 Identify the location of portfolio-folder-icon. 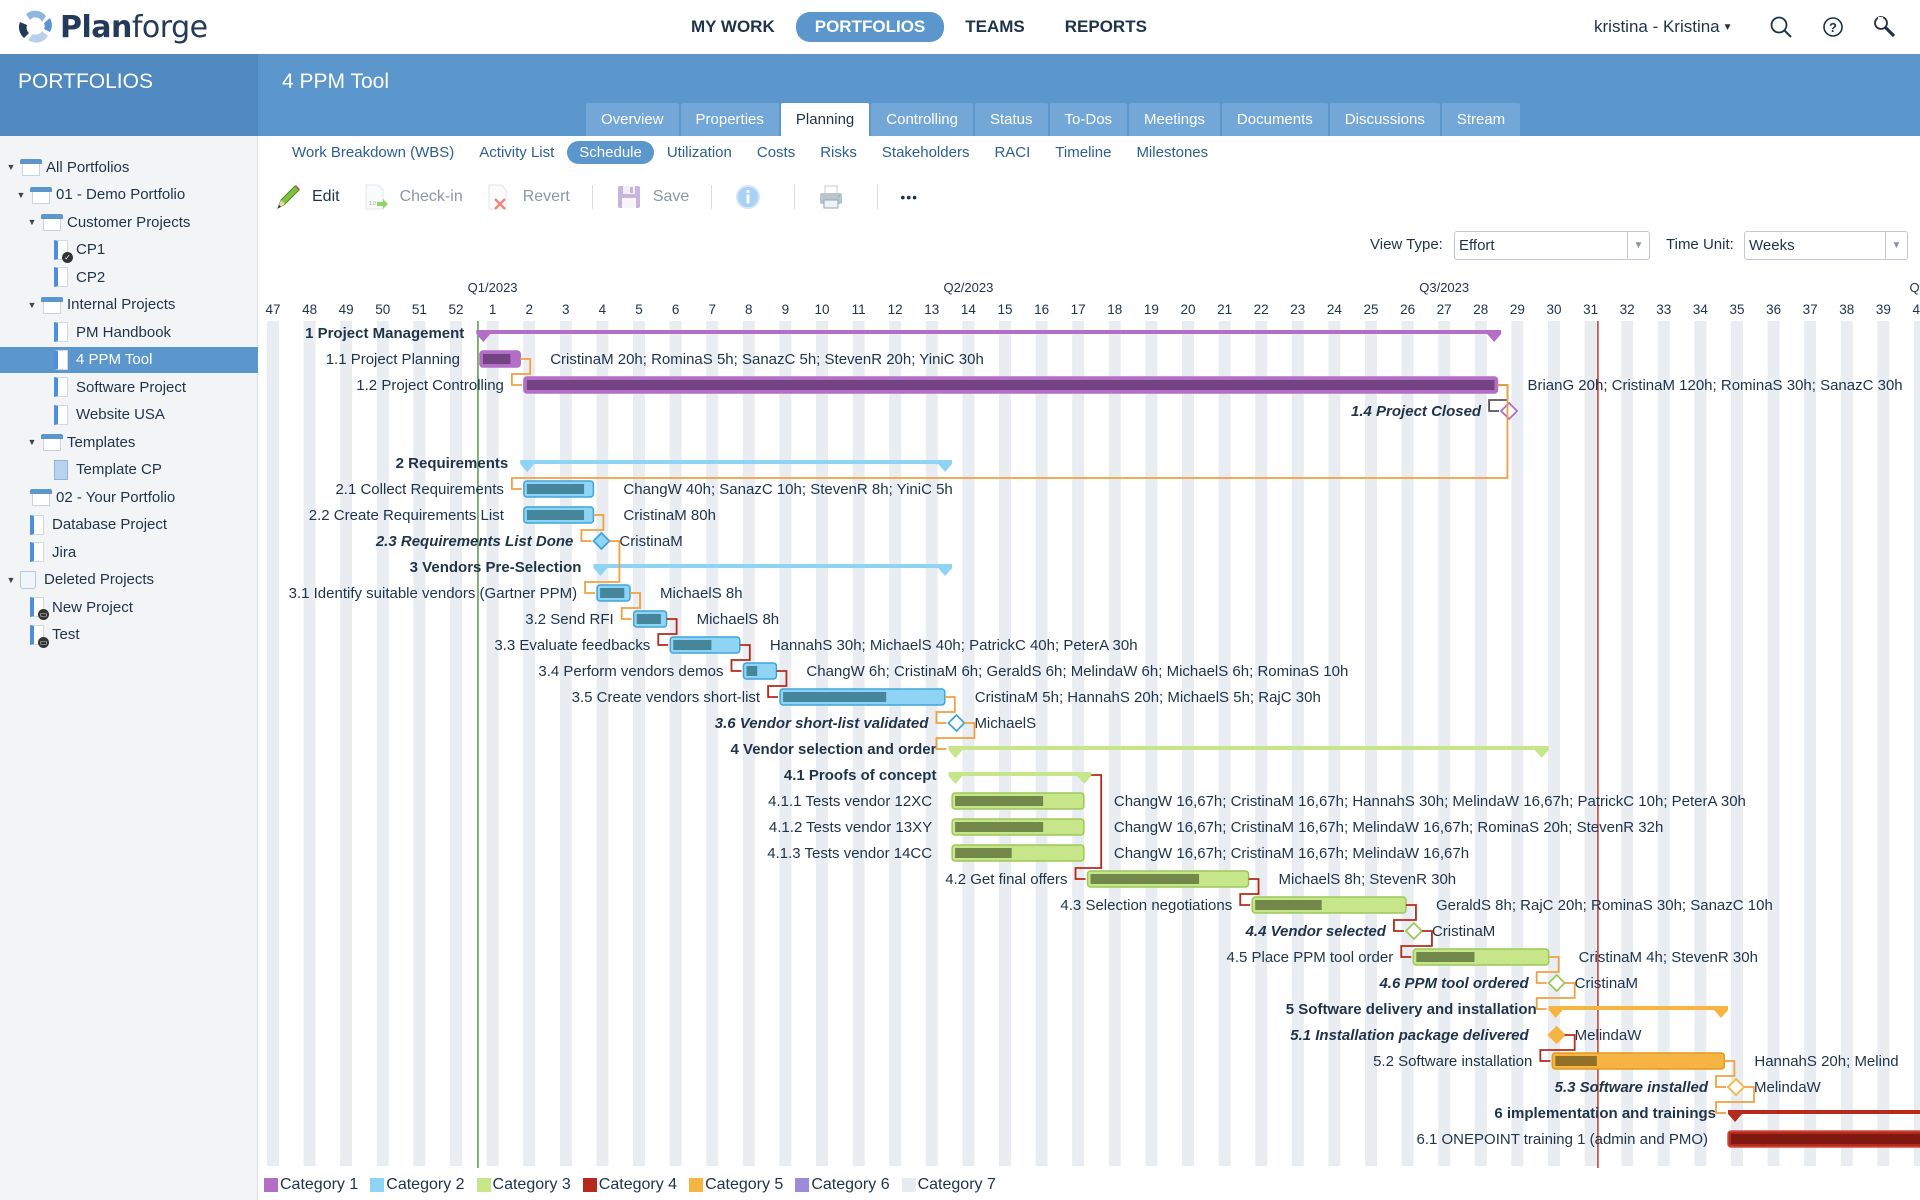
(31, 167).